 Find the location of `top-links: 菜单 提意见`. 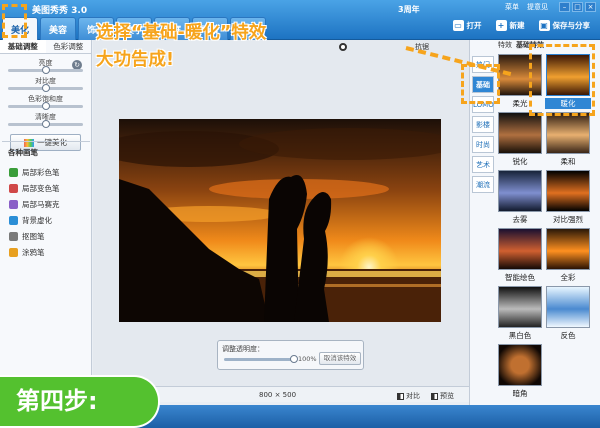

top-links: 菜单 提意见 is located at coordinates (526, 7).